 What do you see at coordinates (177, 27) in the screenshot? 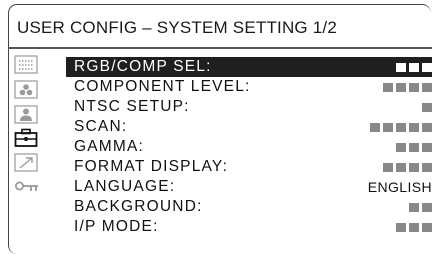
I see `page-title: USER CONFIG – SYSTEM SETTING 1/2` at bounding box center [177, 27].